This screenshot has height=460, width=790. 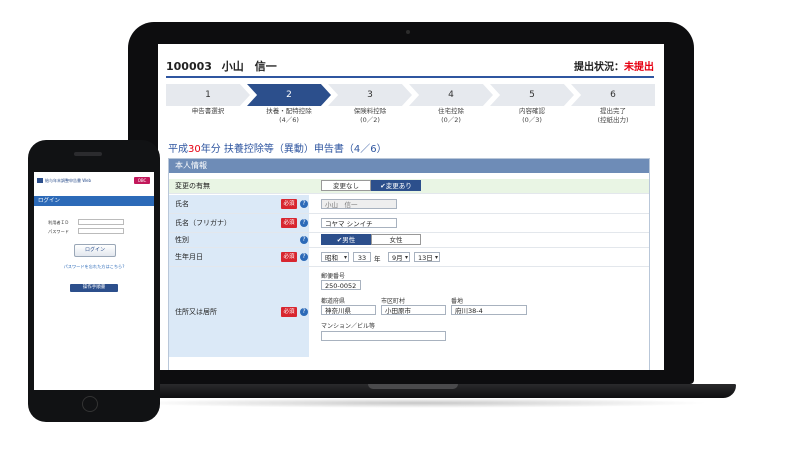 What do you see at coordinates (393, 301) in the screenshot?
I see `city-label: 市区町村` at bounding box center [393, 301].